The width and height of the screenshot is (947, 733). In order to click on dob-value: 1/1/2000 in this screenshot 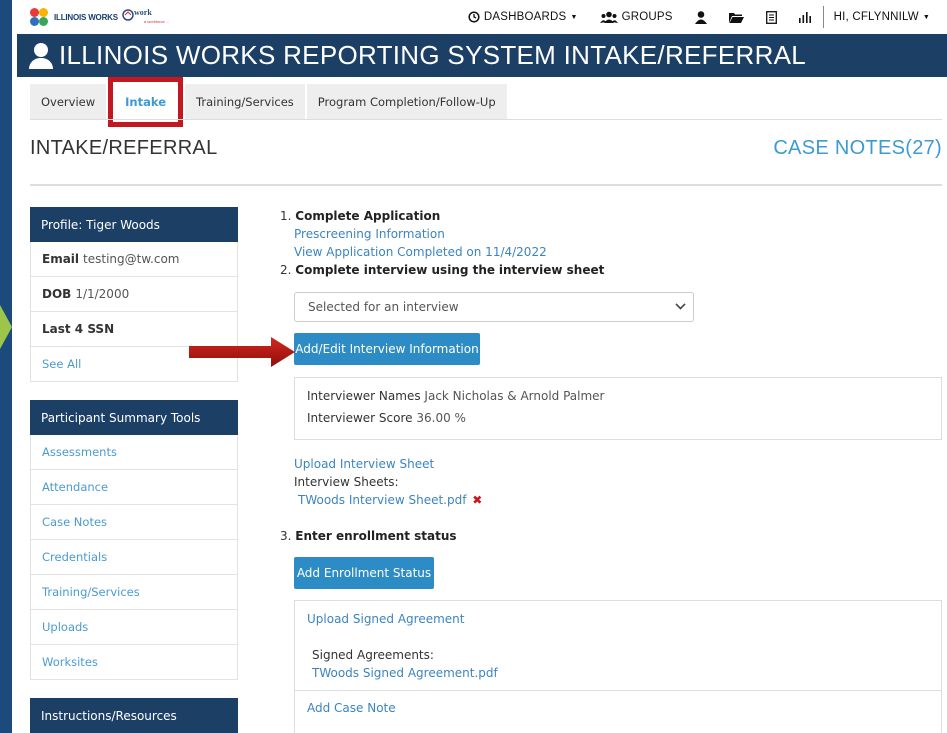, I will do `click(102, 294)`.